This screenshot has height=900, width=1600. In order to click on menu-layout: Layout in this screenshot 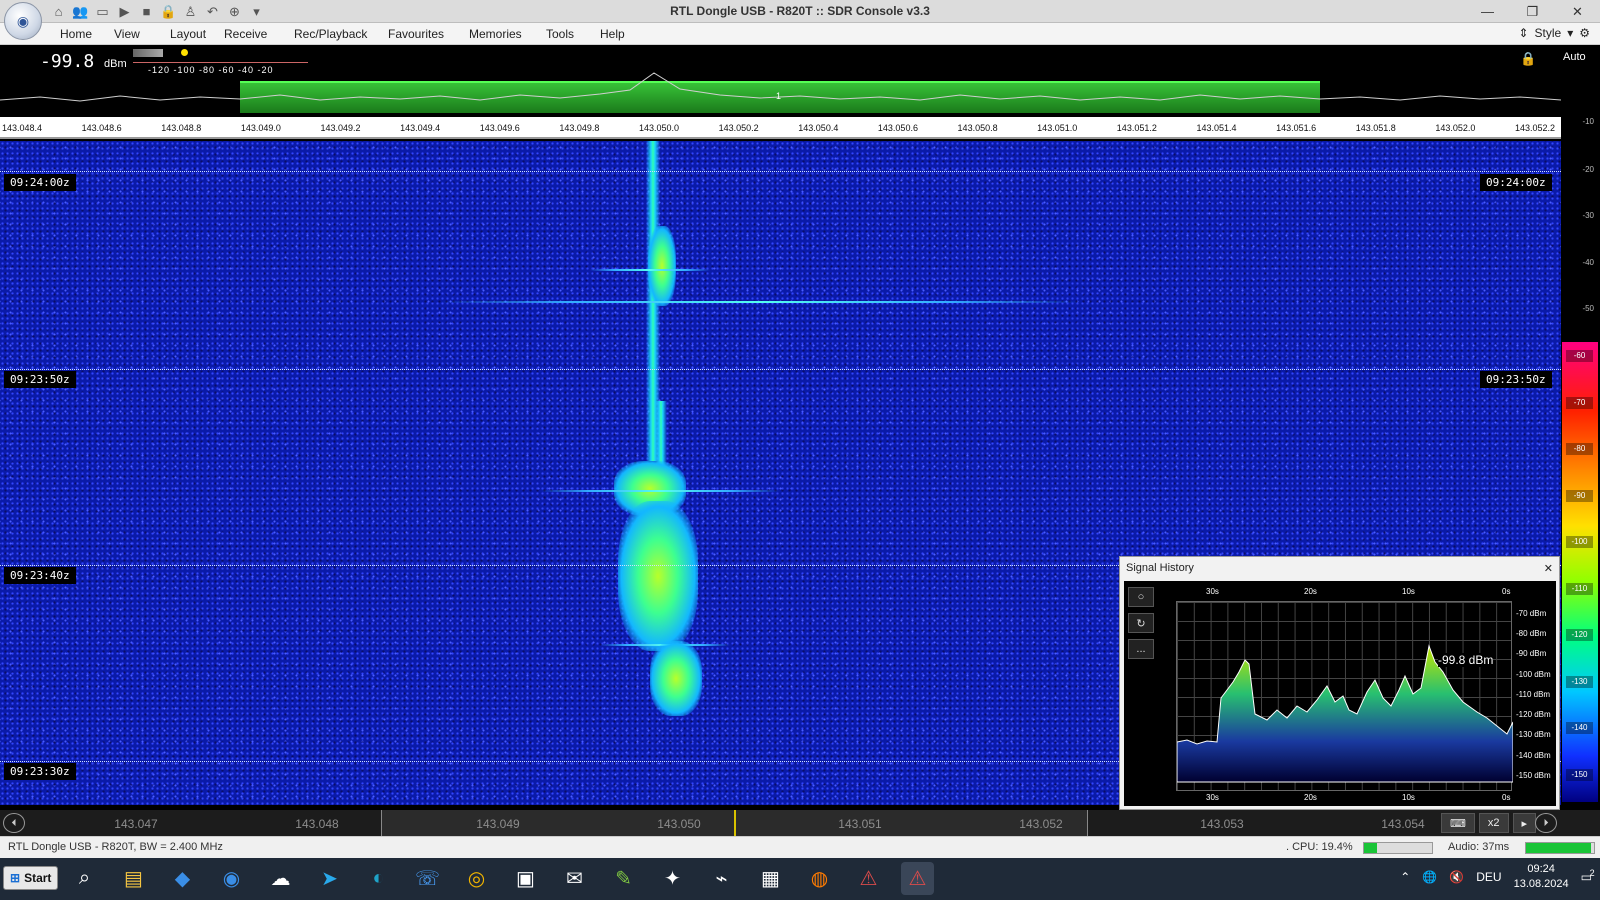, I will do `click(188, 34)`.